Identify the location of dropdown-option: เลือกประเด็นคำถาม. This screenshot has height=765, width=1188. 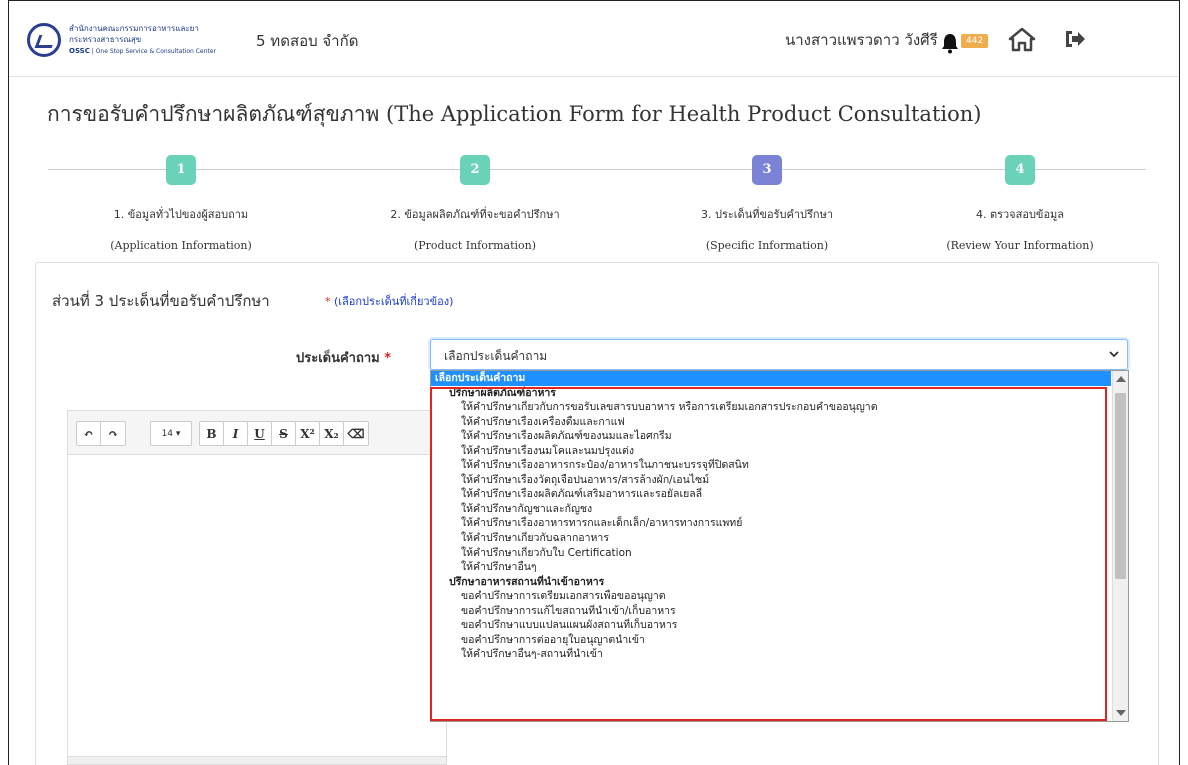
(771, 378).